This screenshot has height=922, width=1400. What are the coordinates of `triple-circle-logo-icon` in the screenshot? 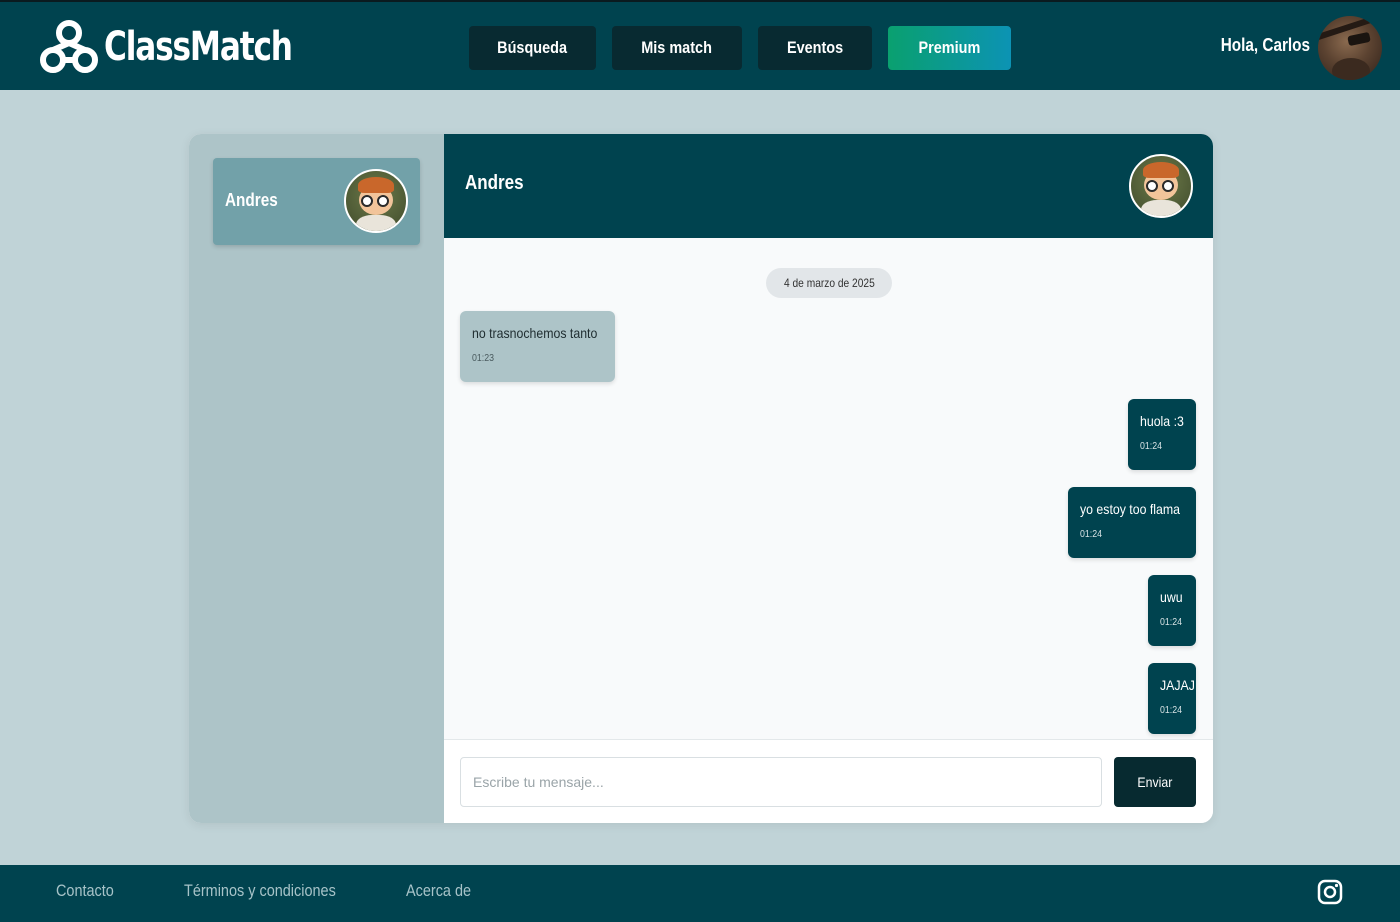 It's located at (69, 46).